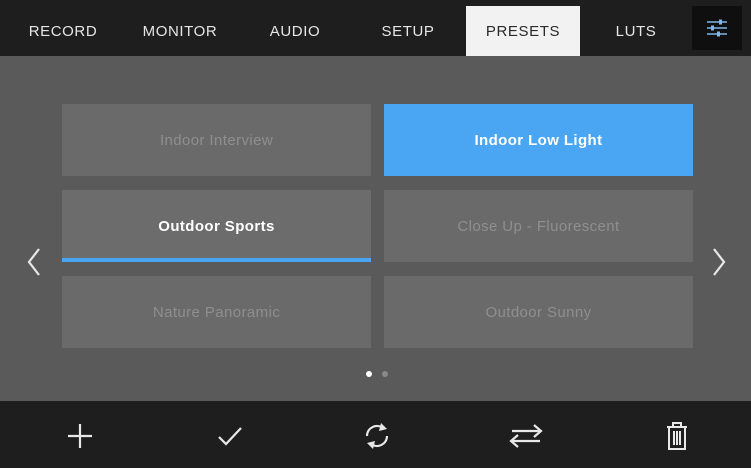  I want to click on preset-label: Indoor Low Light, so click(538, 140).